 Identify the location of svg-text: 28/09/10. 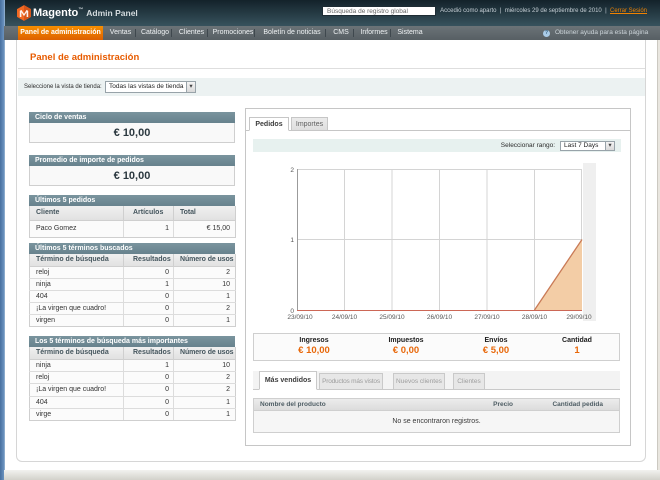
(535, 317).